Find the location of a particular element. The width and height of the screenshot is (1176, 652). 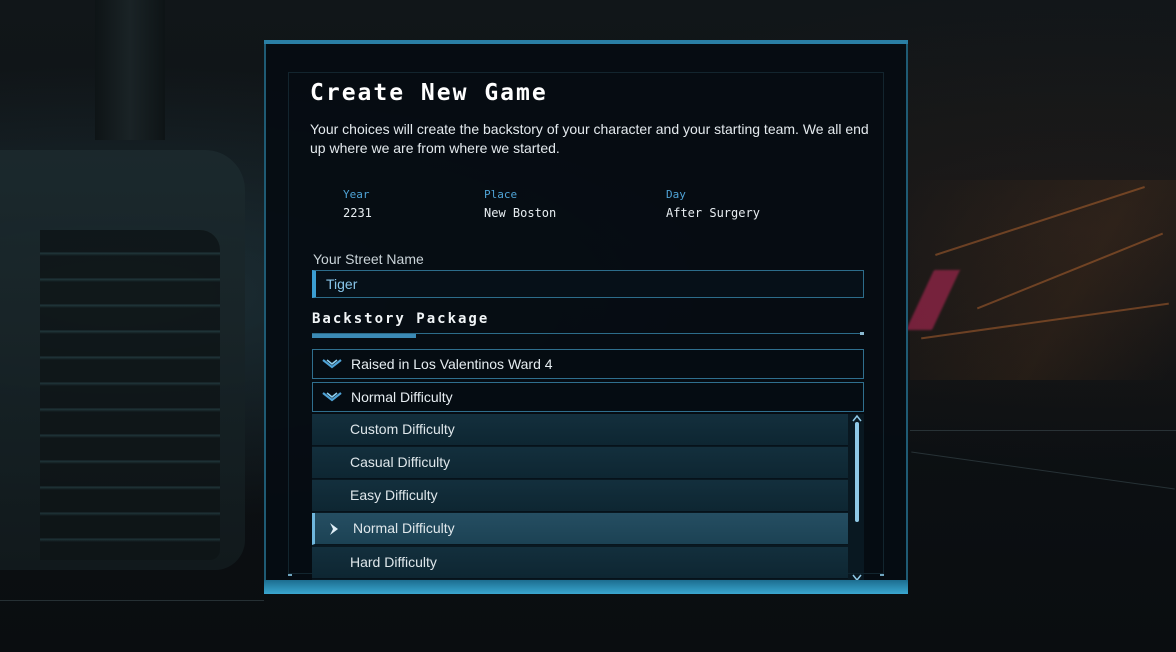

diamond-arrow-icon is located at coordinates (334, 529).